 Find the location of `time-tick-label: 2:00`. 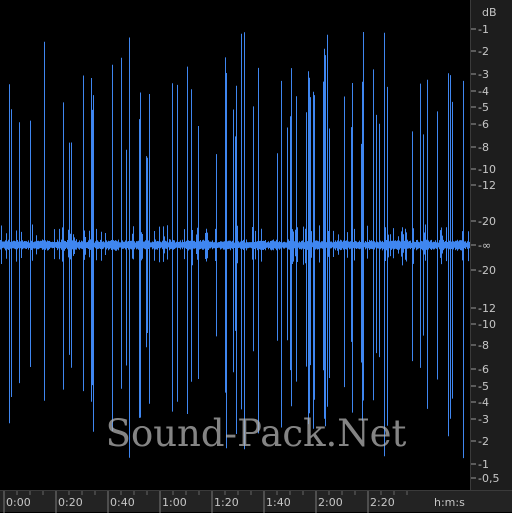

time-tick-label: 2:00 is located at coordinates (330, 502).